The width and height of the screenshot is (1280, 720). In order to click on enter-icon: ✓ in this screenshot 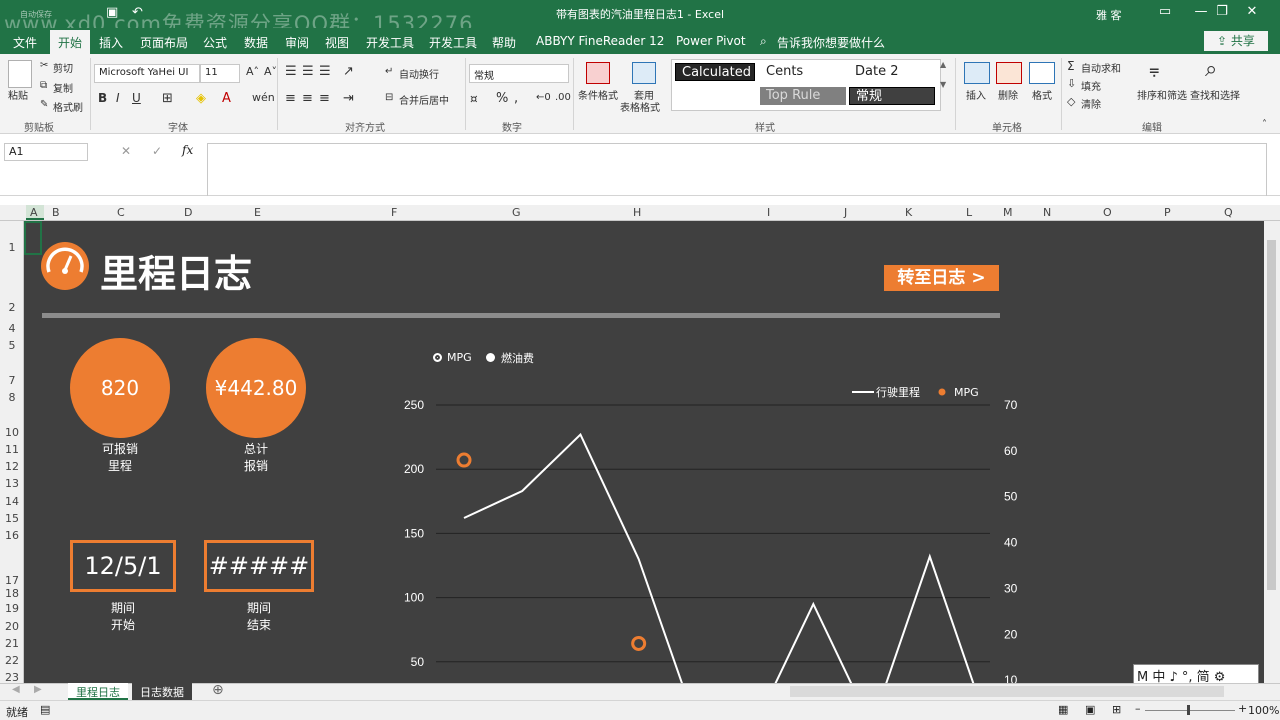, I will do `click(157, 151)`.